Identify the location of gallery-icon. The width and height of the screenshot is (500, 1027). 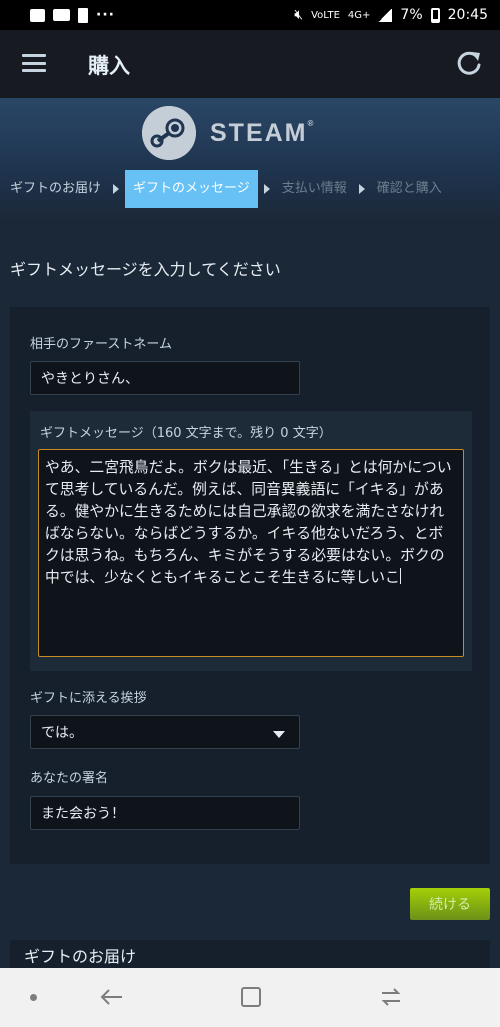
(37, 15).